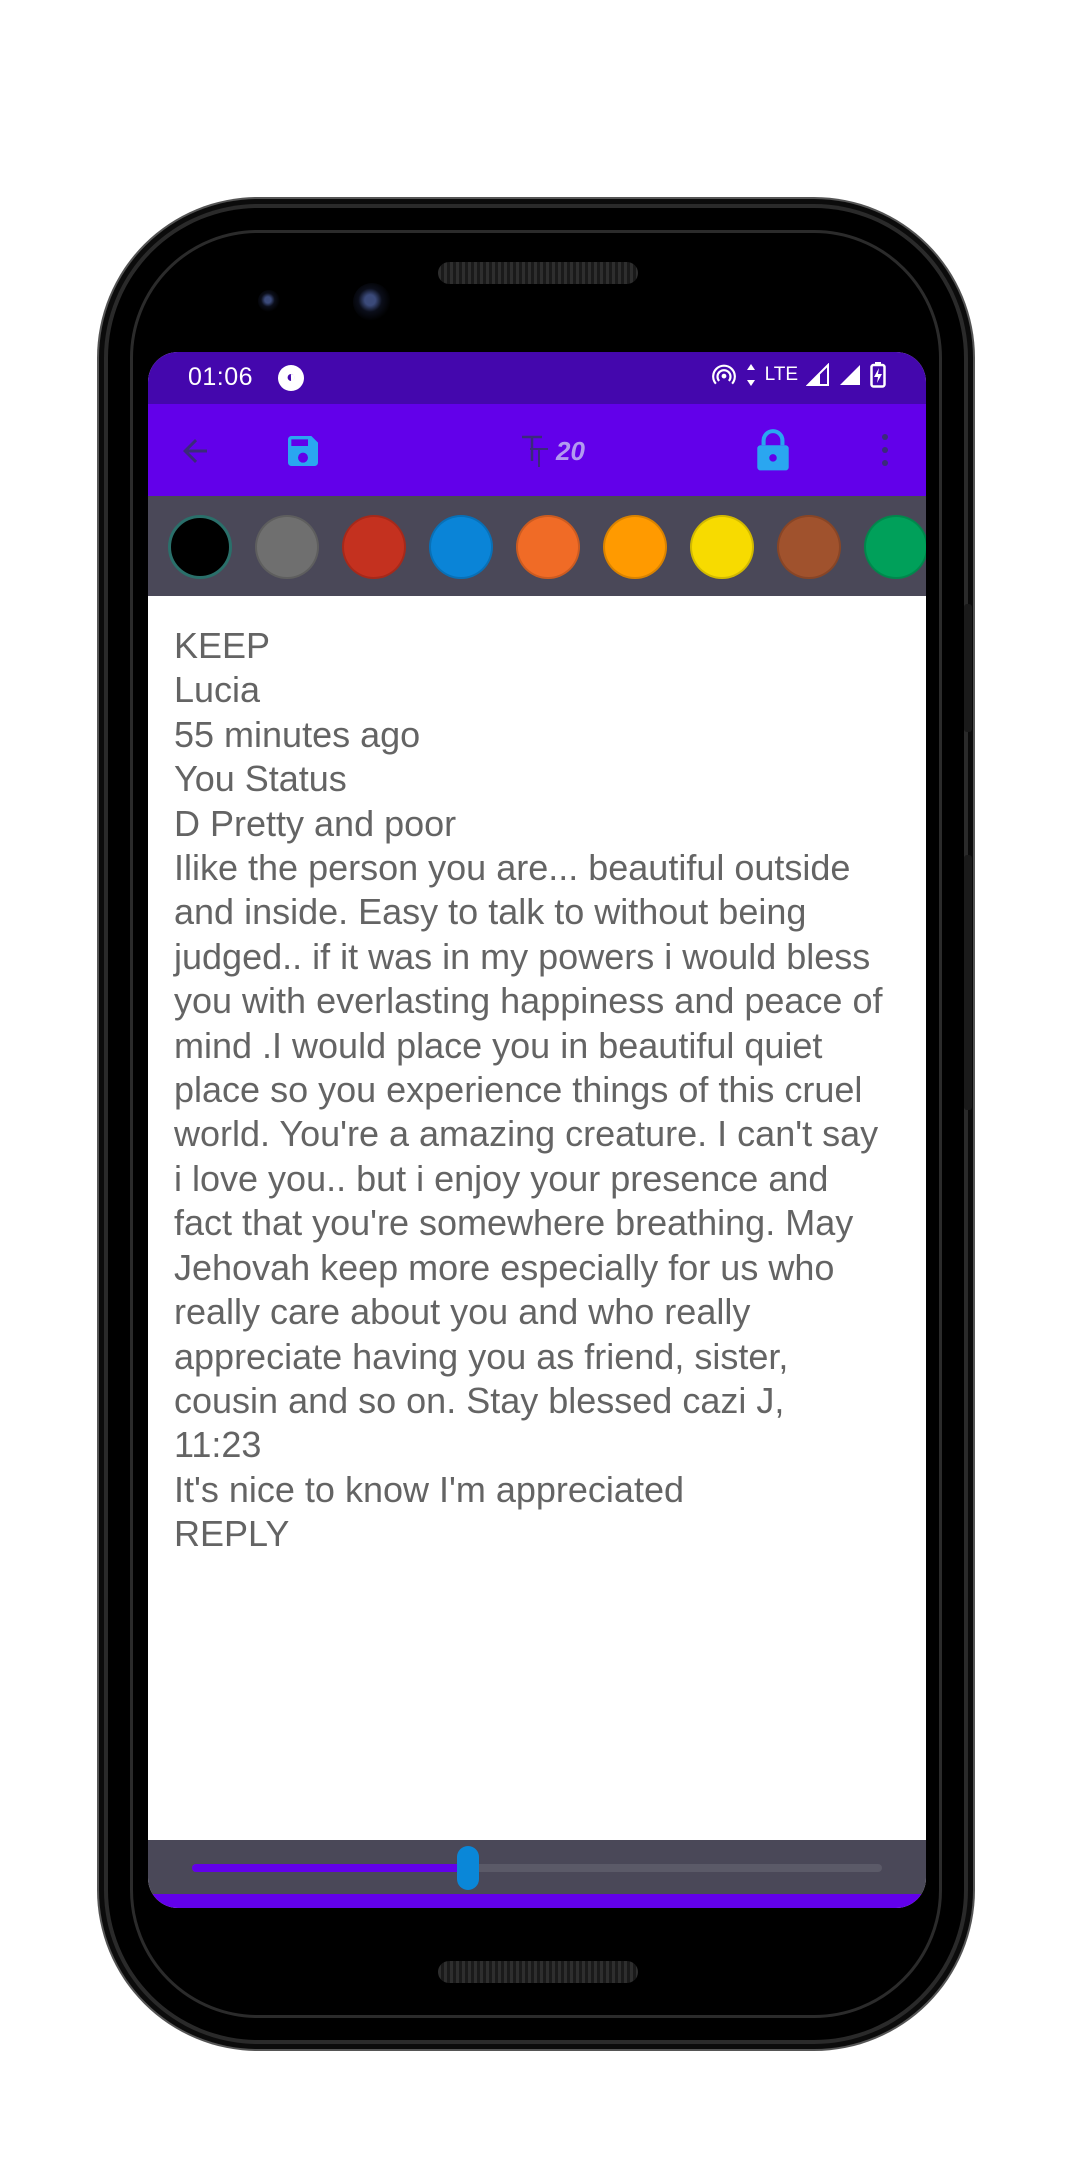  I want to click on lock-button, so click(773, 450).